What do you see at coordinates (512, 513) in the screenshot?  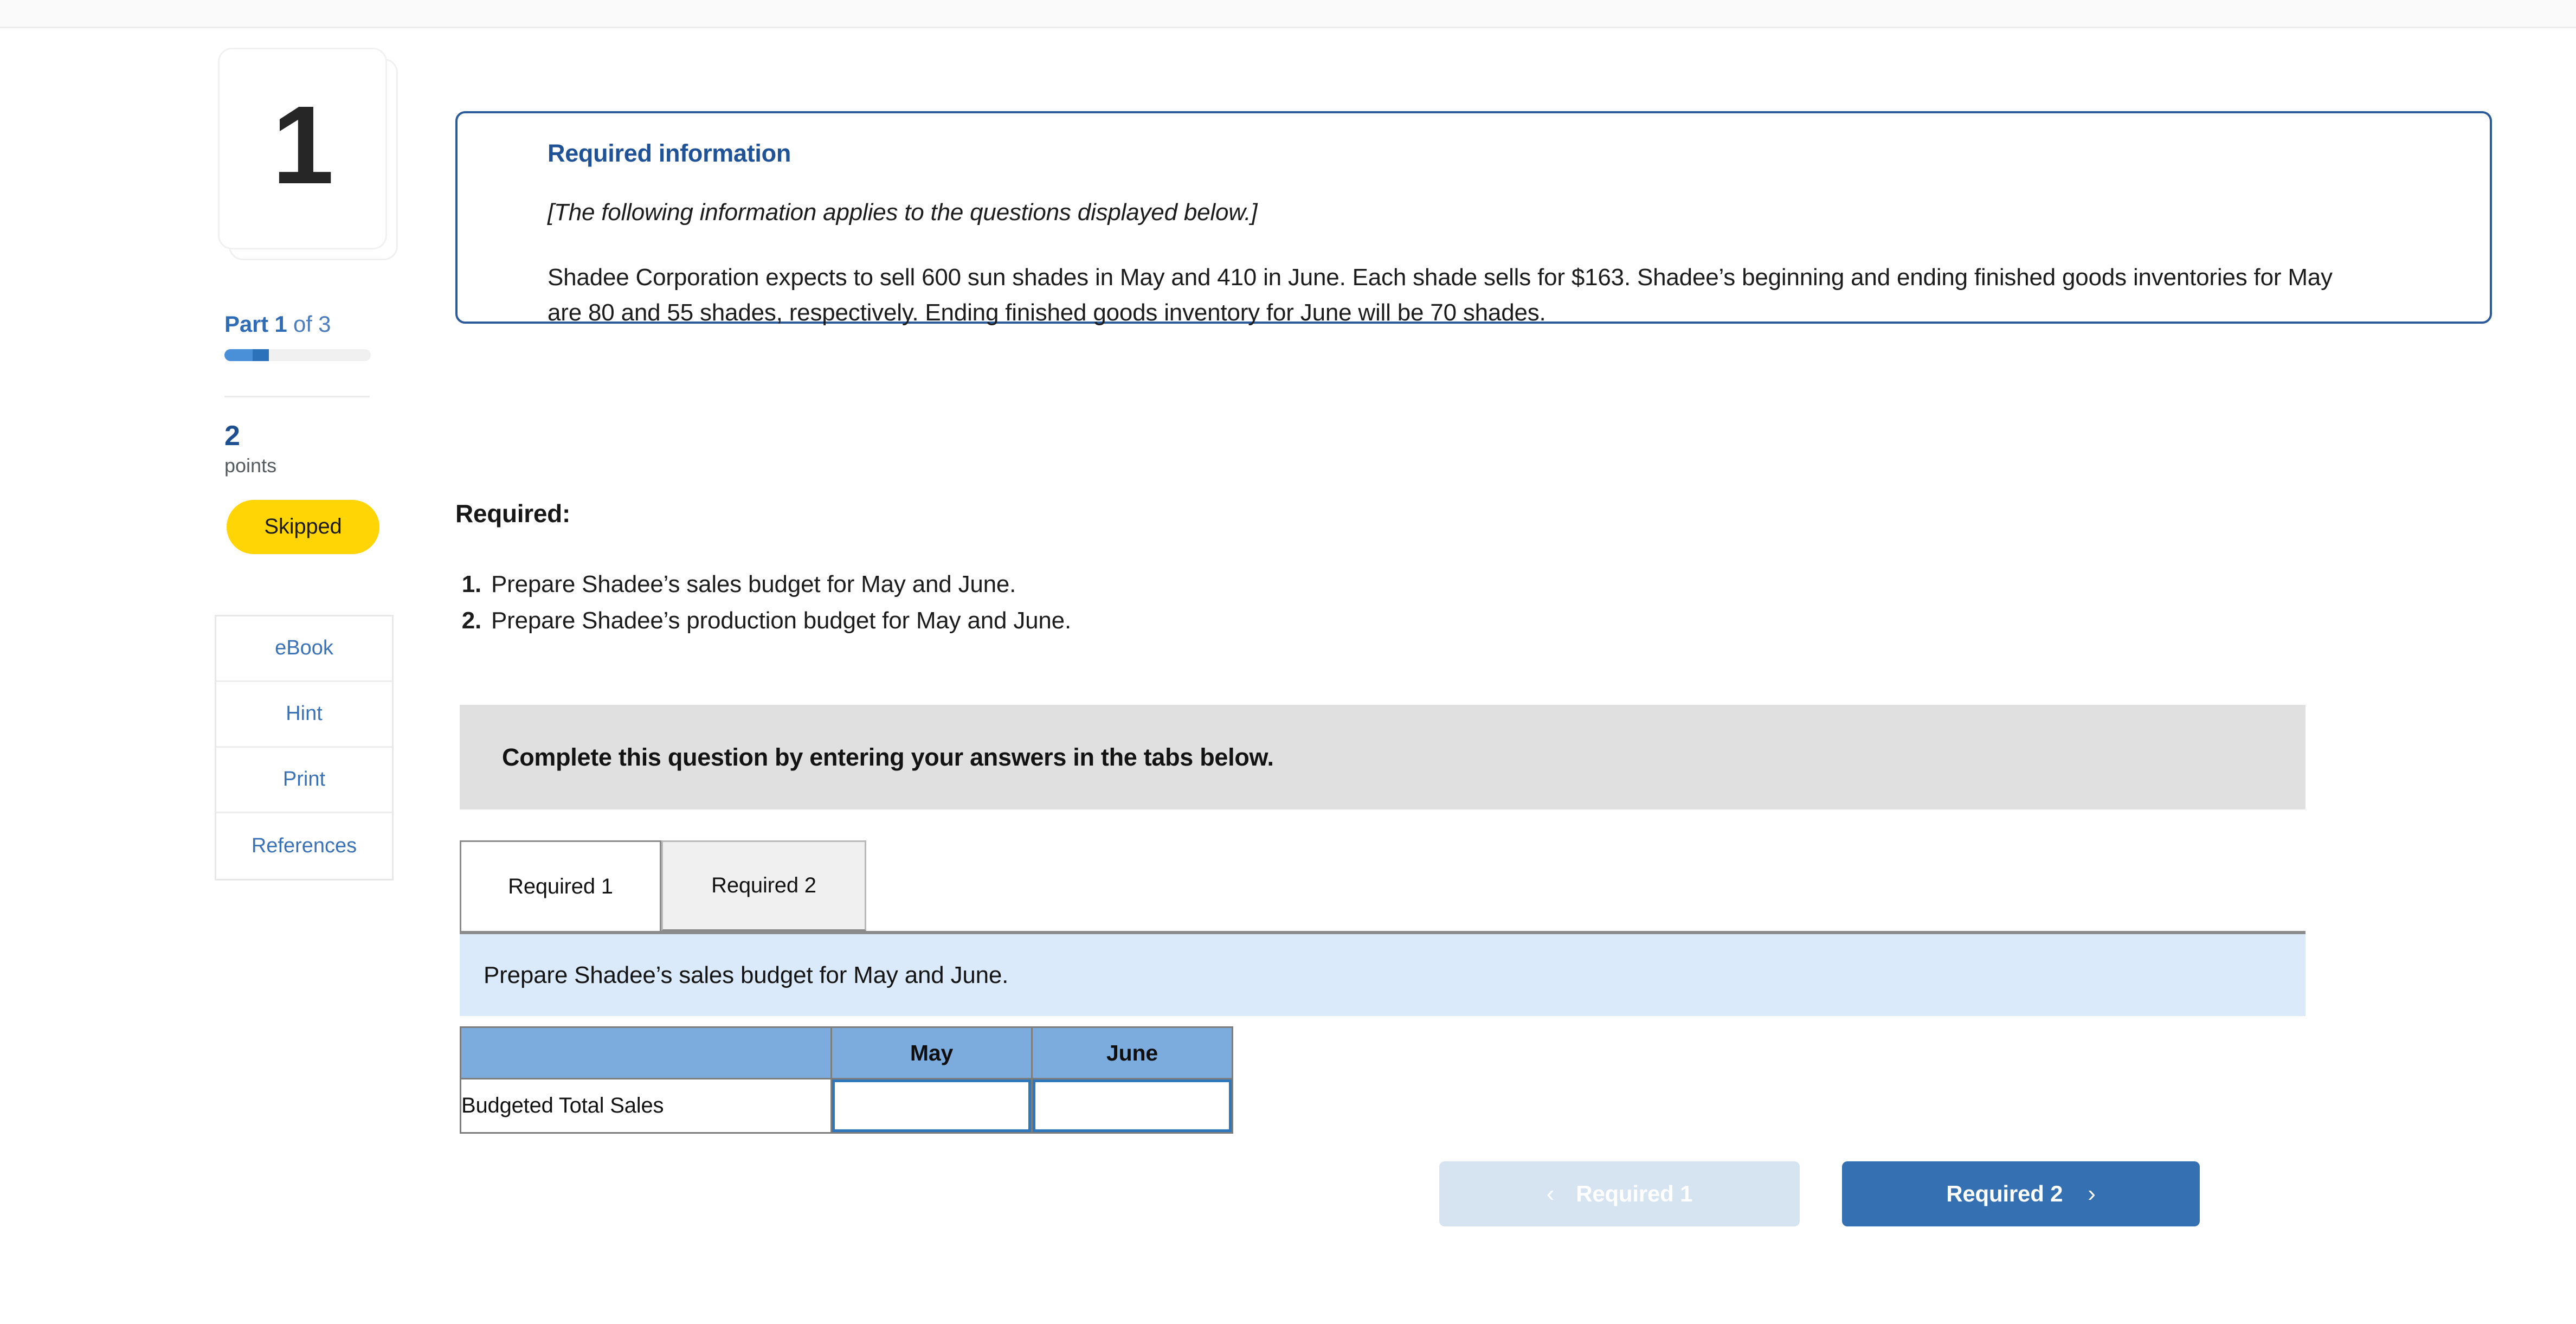 I see `required-heading: Required:` at bounding box center [512, 513].